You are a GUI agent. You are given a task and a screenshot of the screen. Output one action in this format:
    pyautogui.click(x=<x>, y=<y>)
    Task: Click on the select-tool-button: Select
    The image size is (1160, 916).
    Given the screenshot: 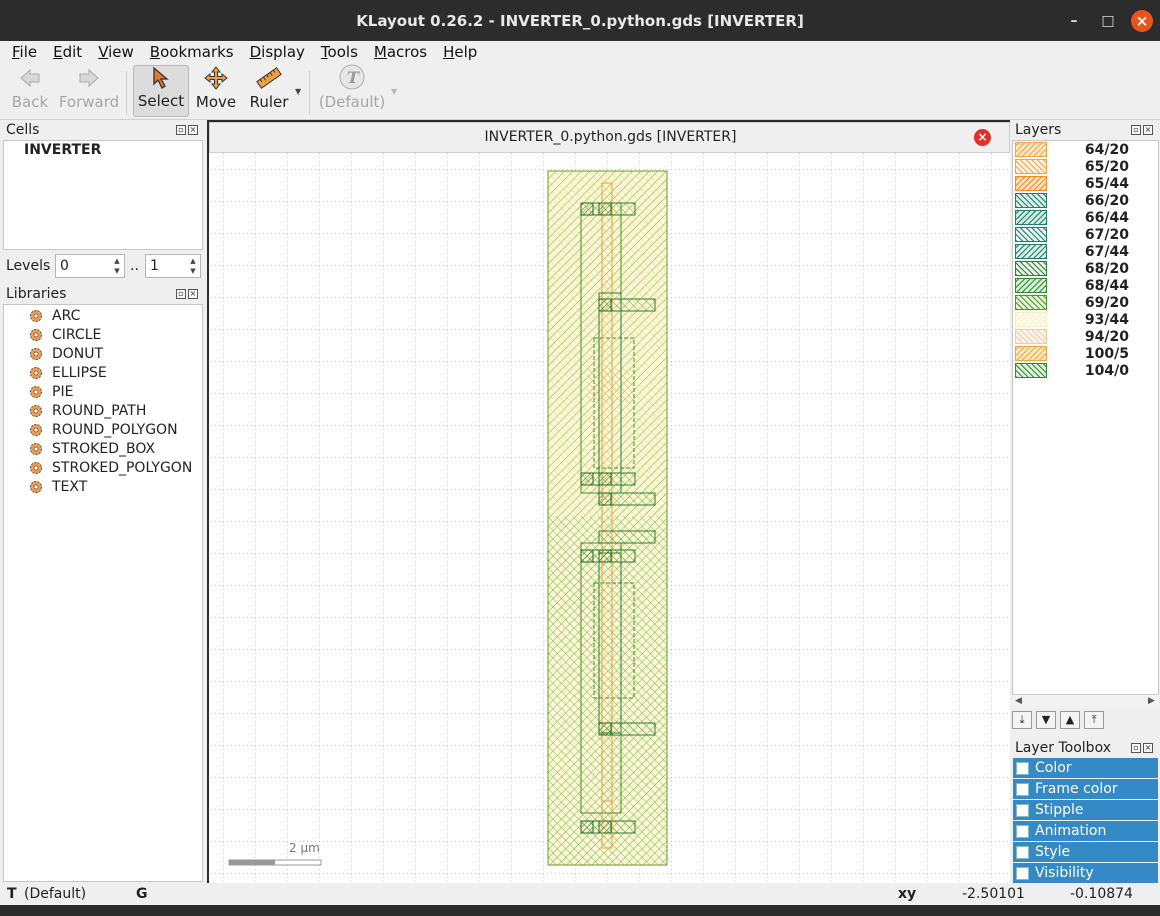 What is the action you would take?
    pyautogui.click(x=161, y=91)
    